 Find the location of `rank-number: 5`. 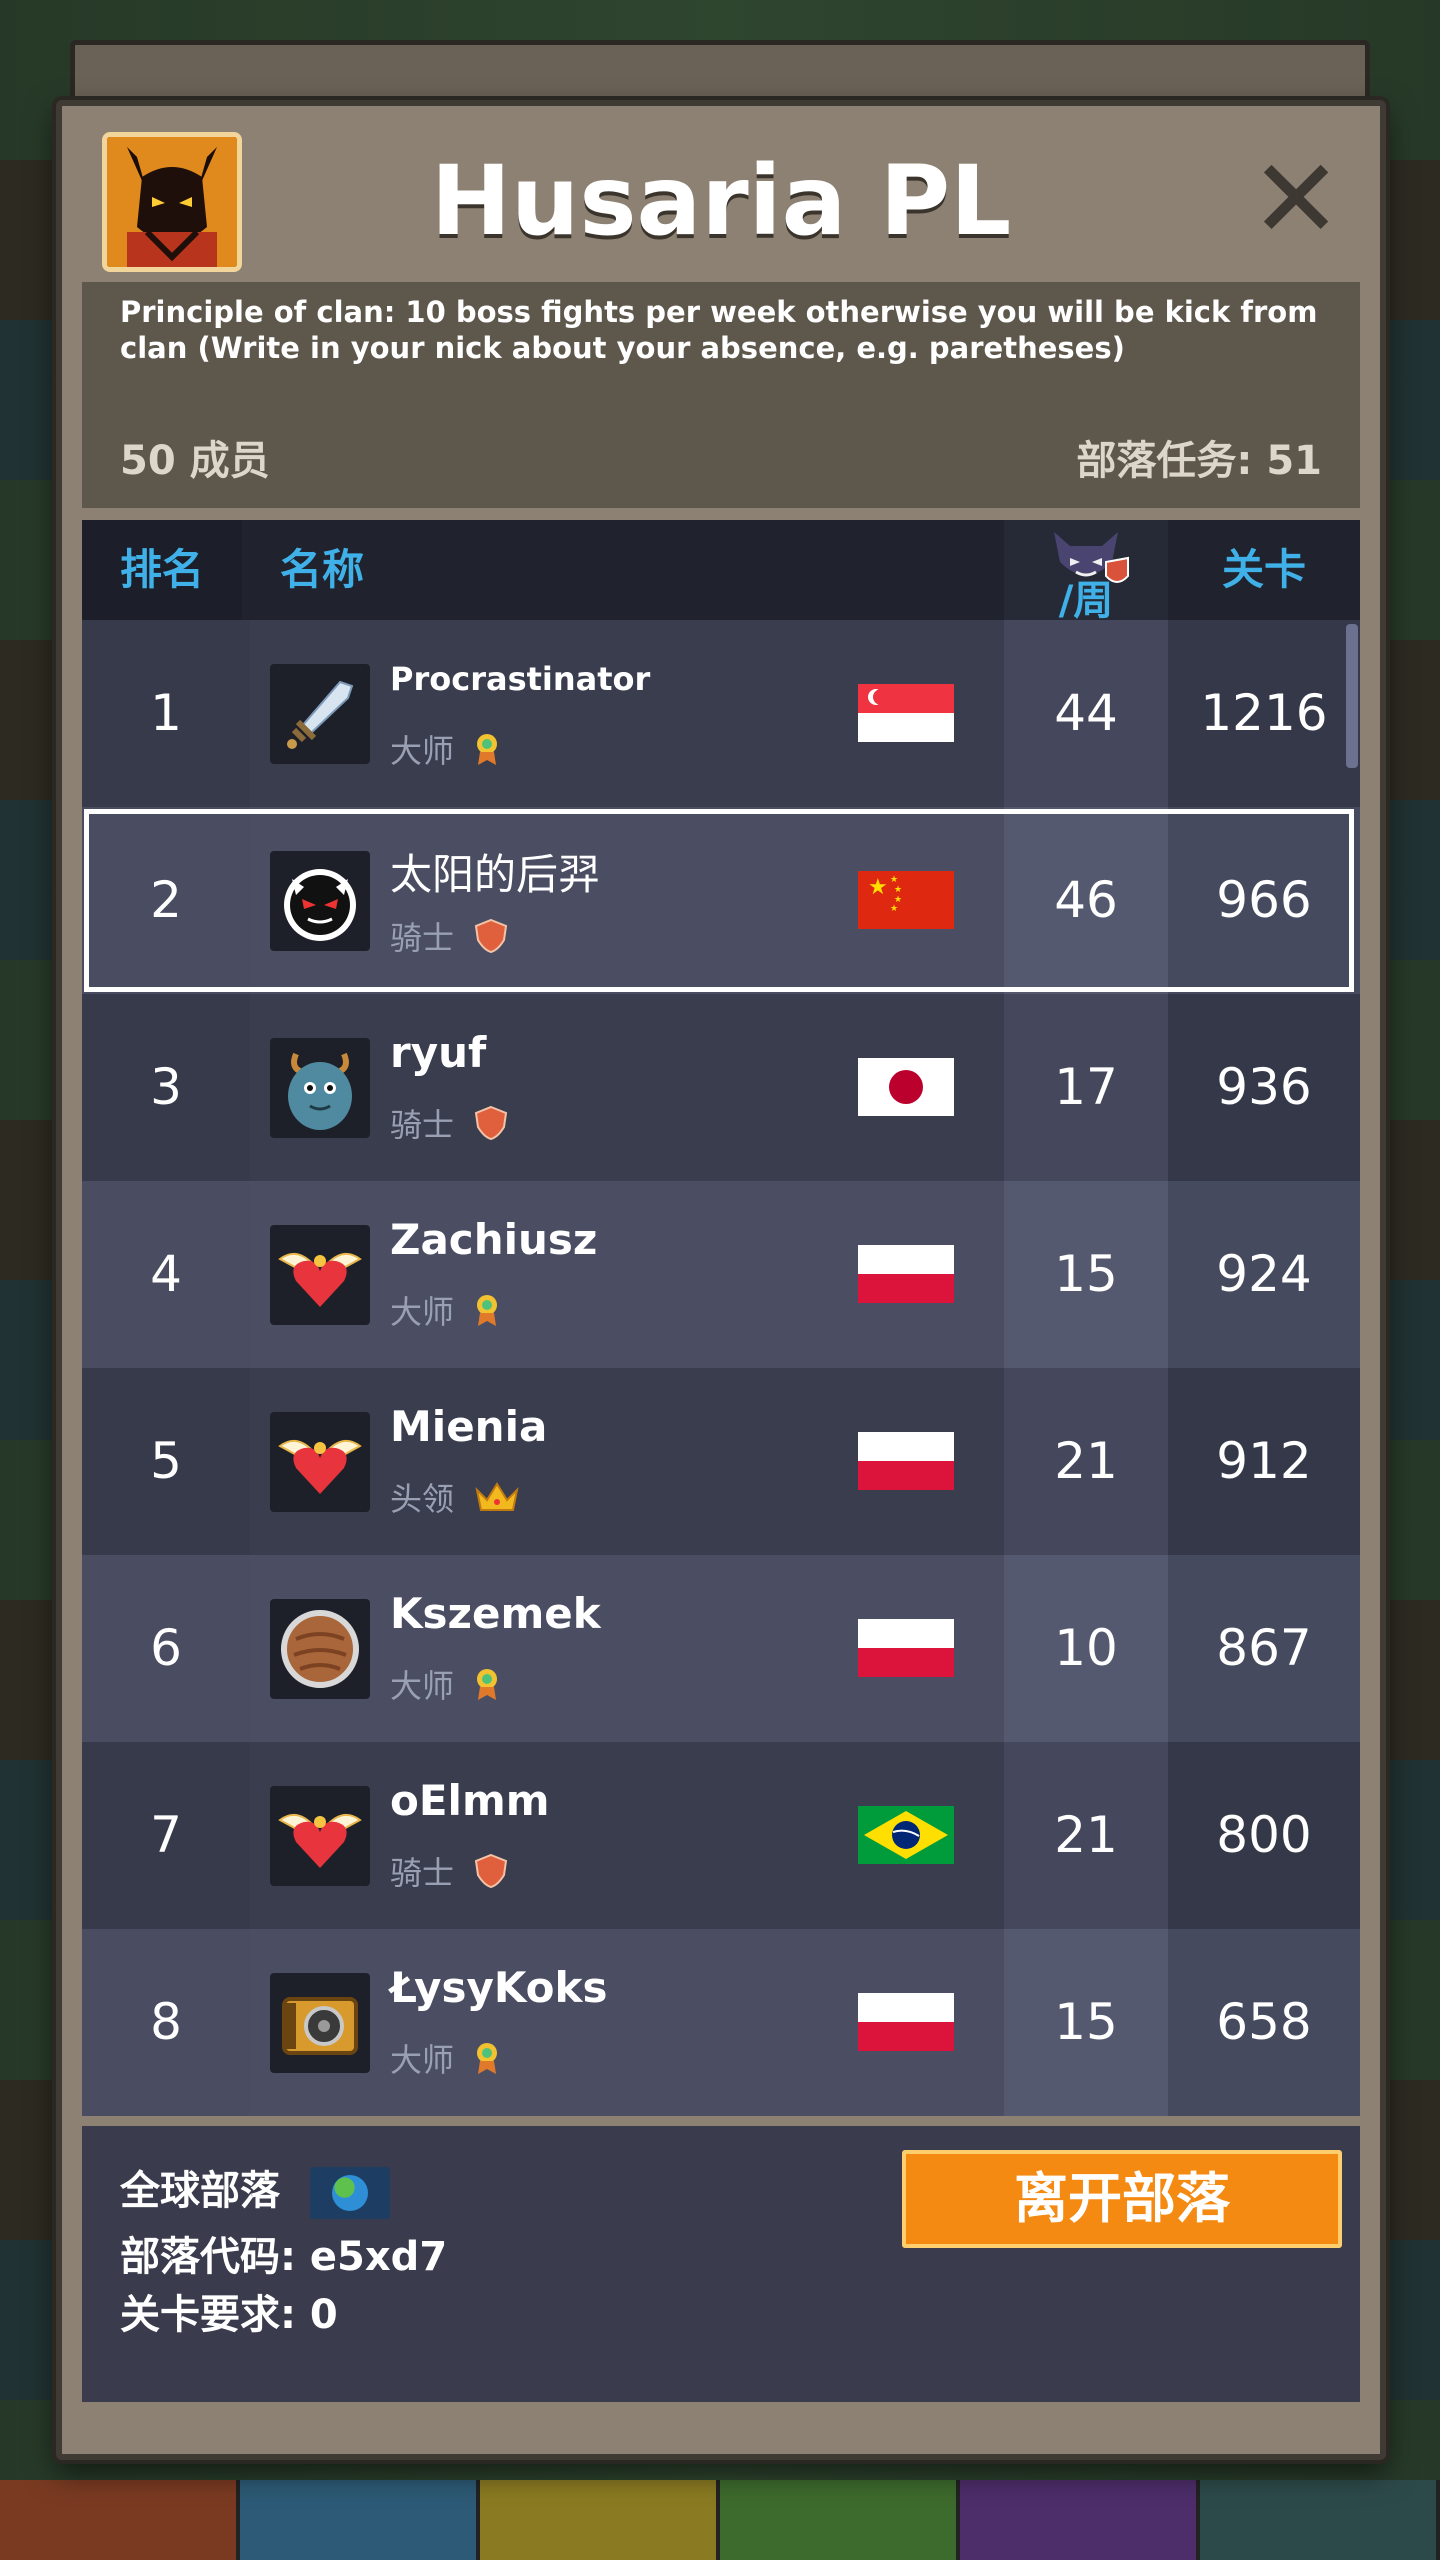

rank-number: 5 is located at coordinates (166, 1461).